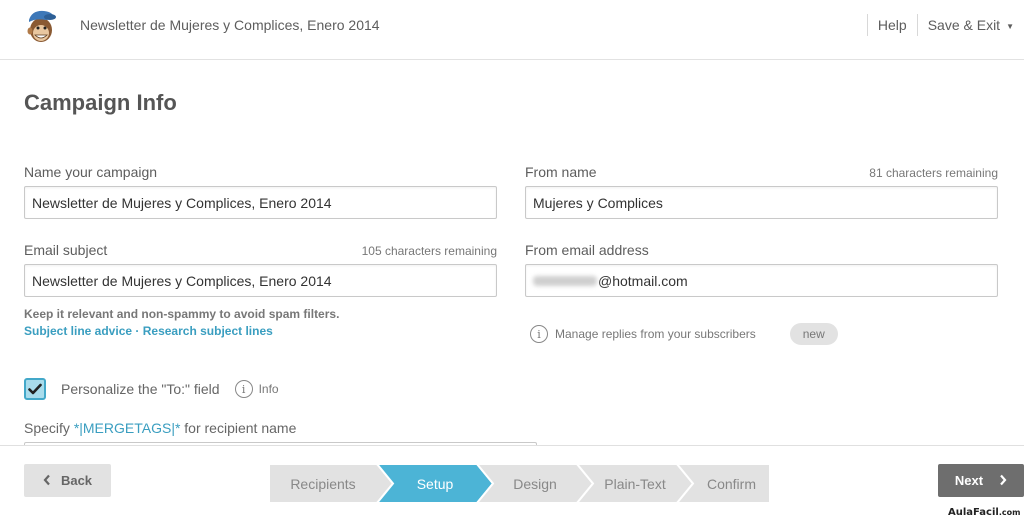  What do you see at coordinates (78, 331) in the screenshot?
I see `subject-line-advice-link: Subject line advice` at bounding box center [78, 331].